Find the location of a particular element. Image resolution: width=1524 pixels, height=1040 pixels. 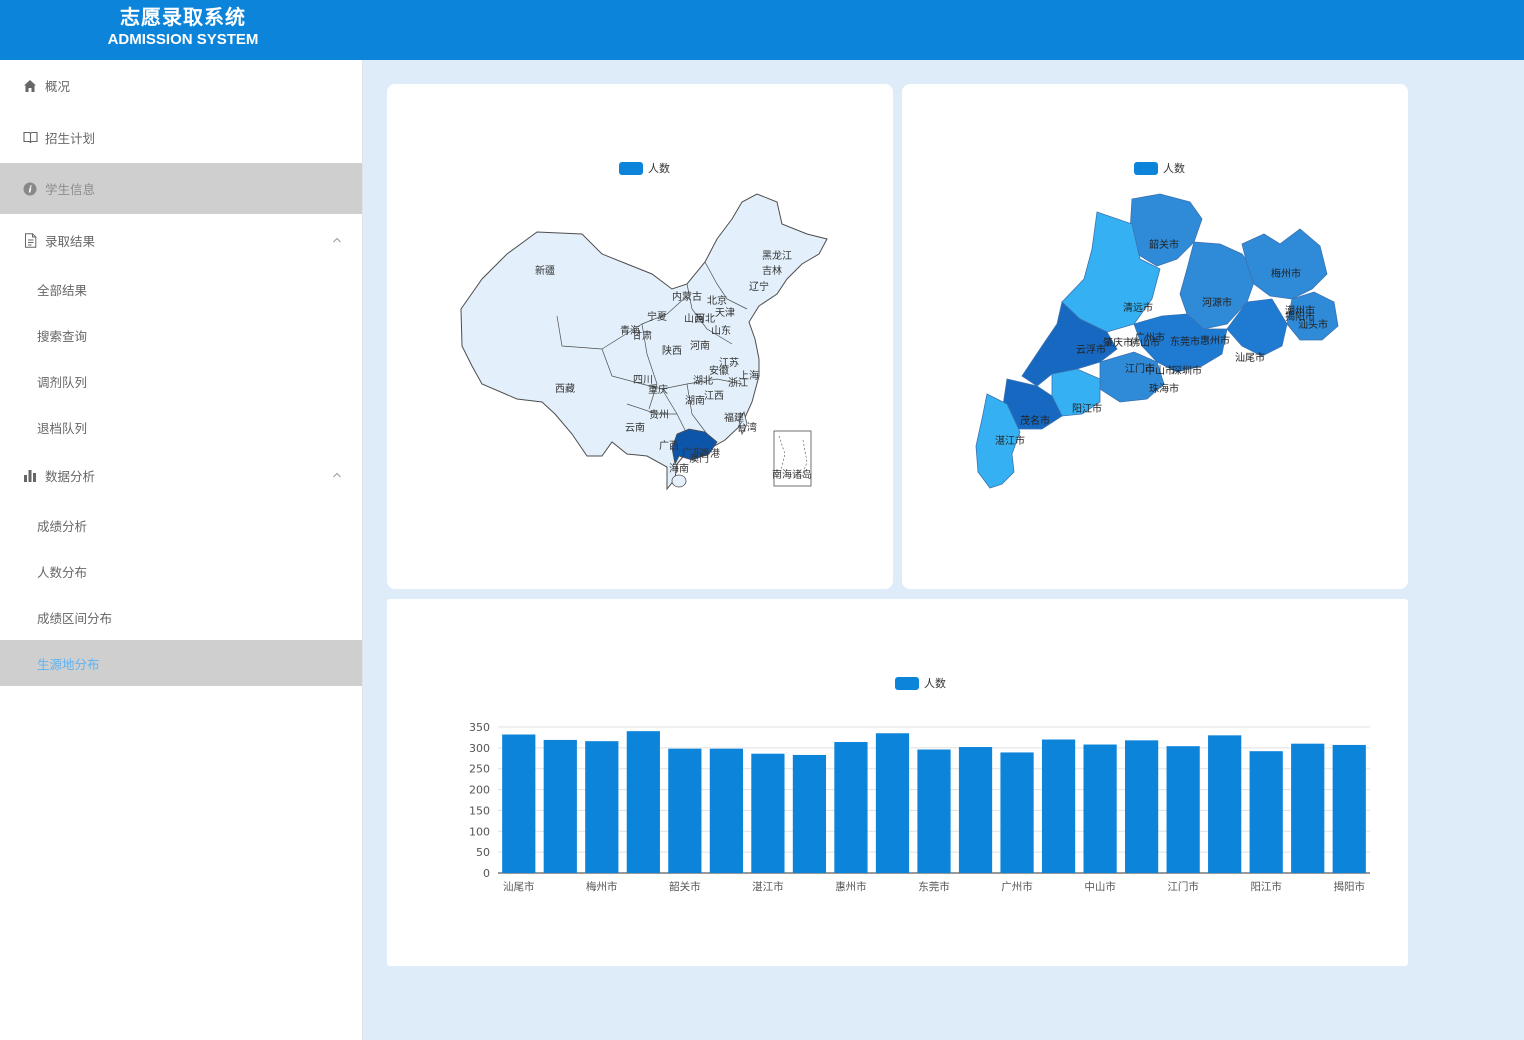

bar-中山市 is located at coordinates (1100, 808).